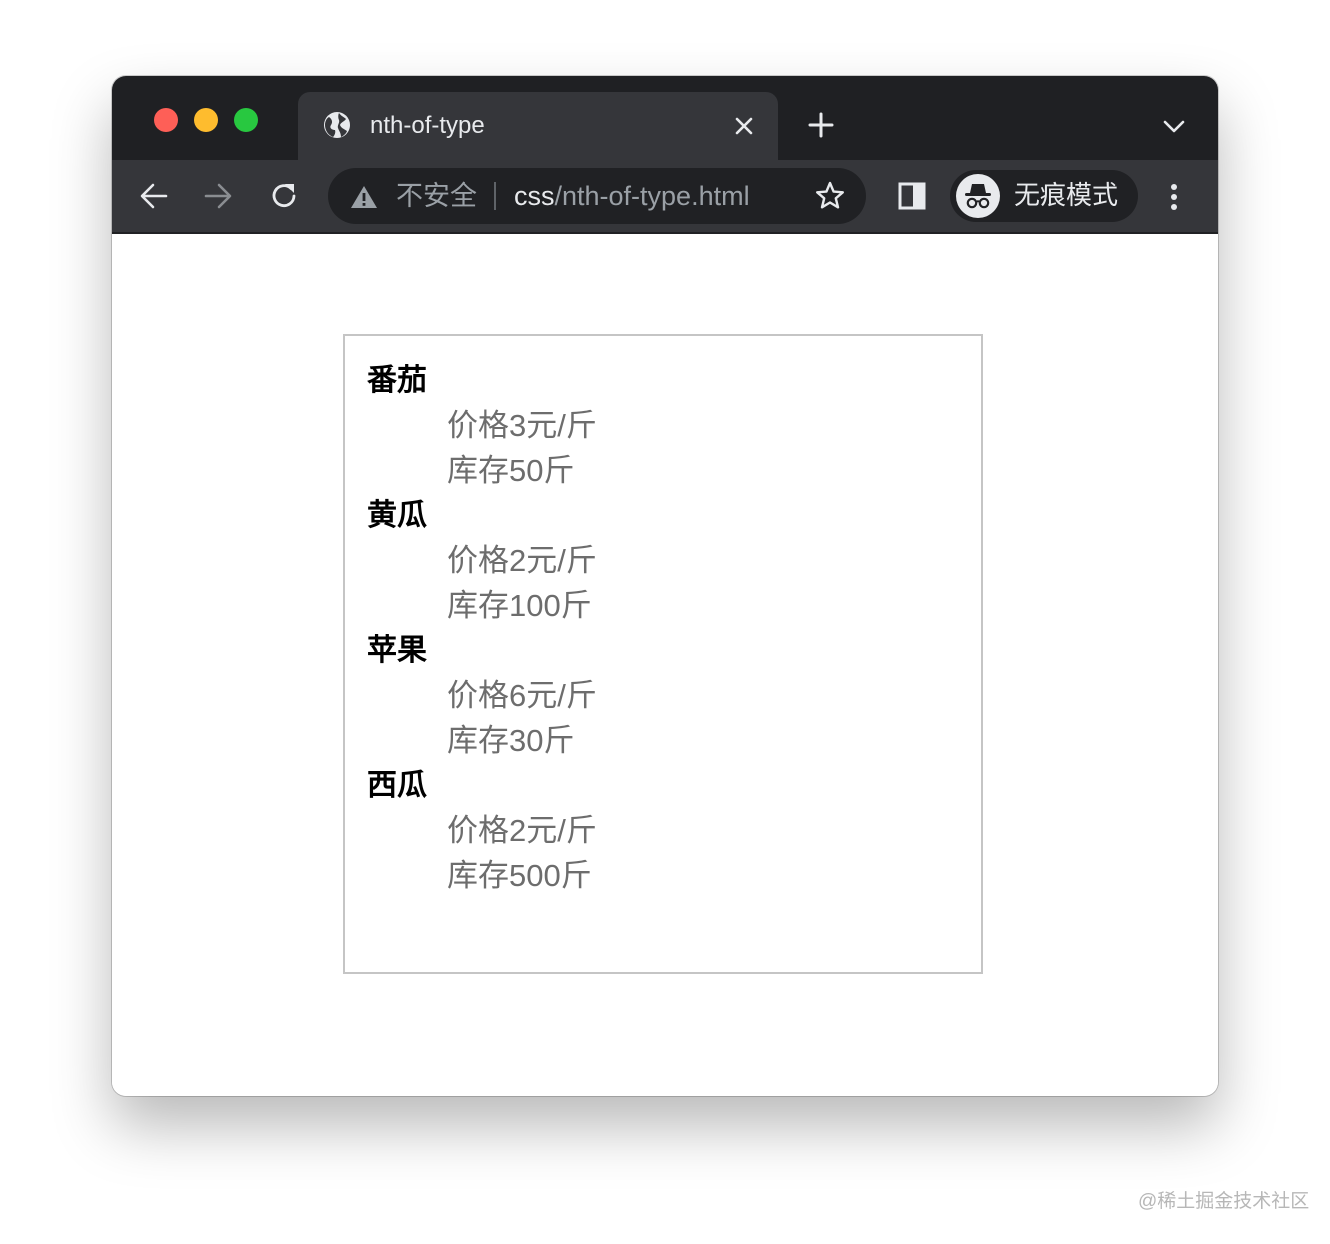 This screenshot has height=1244, width=1330. Describe the element at coordinates (166, 120) in the screenshot. I see `close-window-button` at that location.